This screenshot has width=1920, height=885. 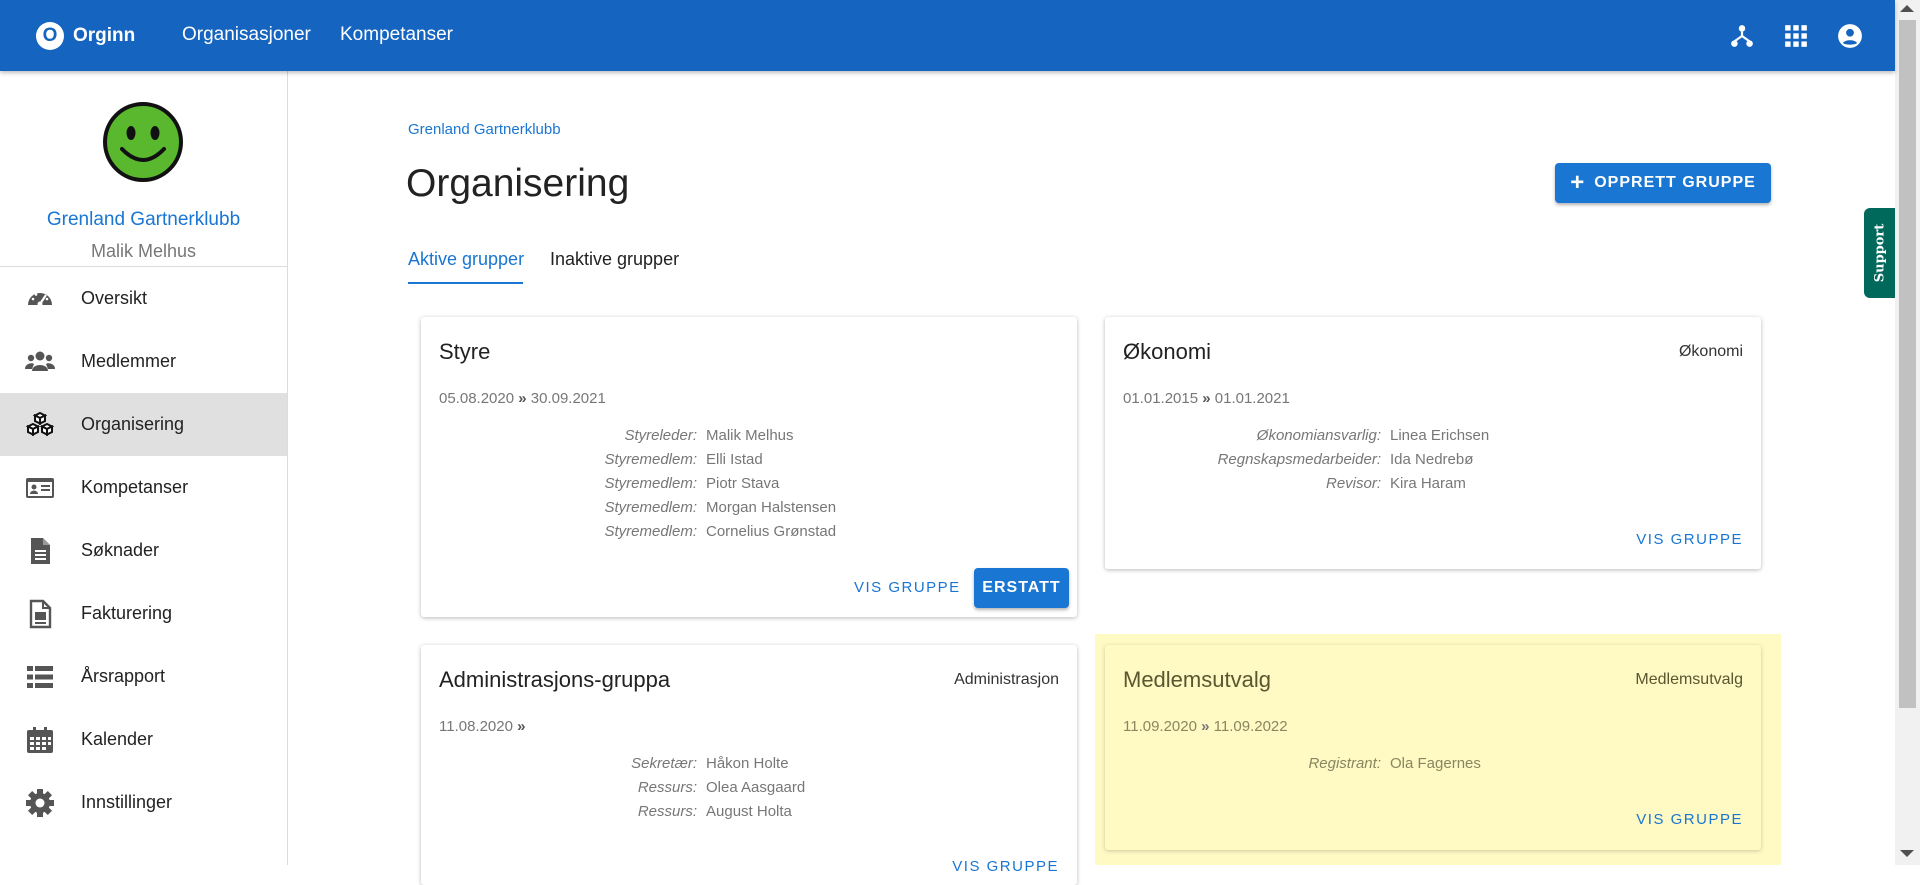 I want to click on sidebar-item-soknader: Søknader, so click(x=143, y=550).